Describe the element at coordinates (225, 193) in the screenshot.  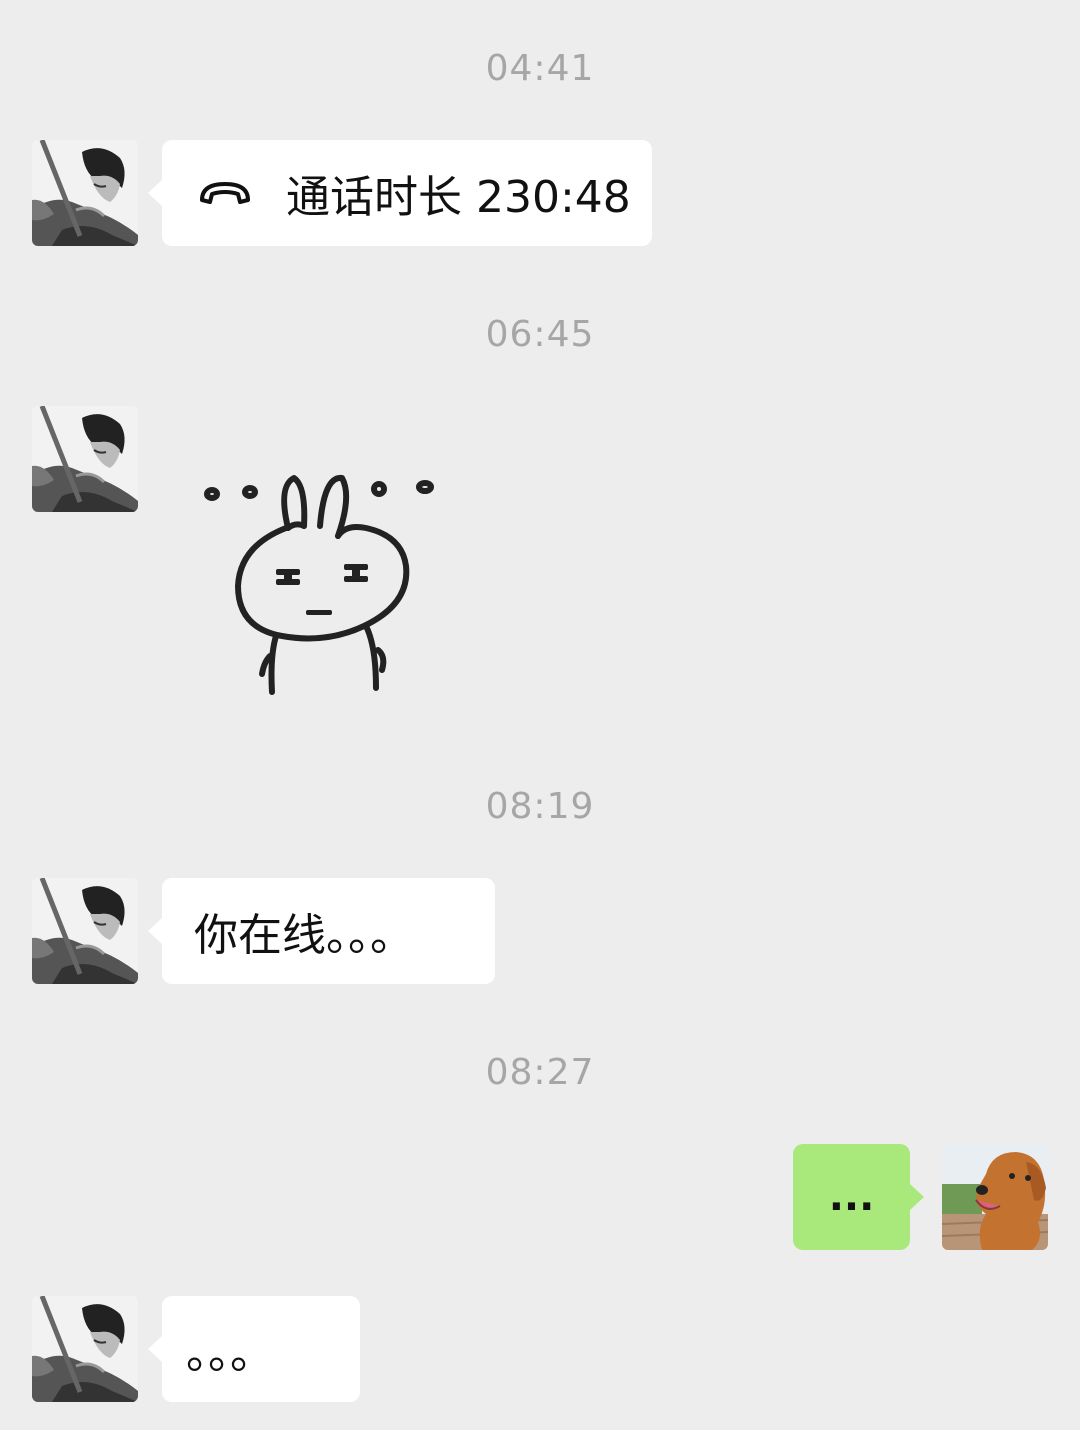
I see `phone-hangup-icon` at that location.